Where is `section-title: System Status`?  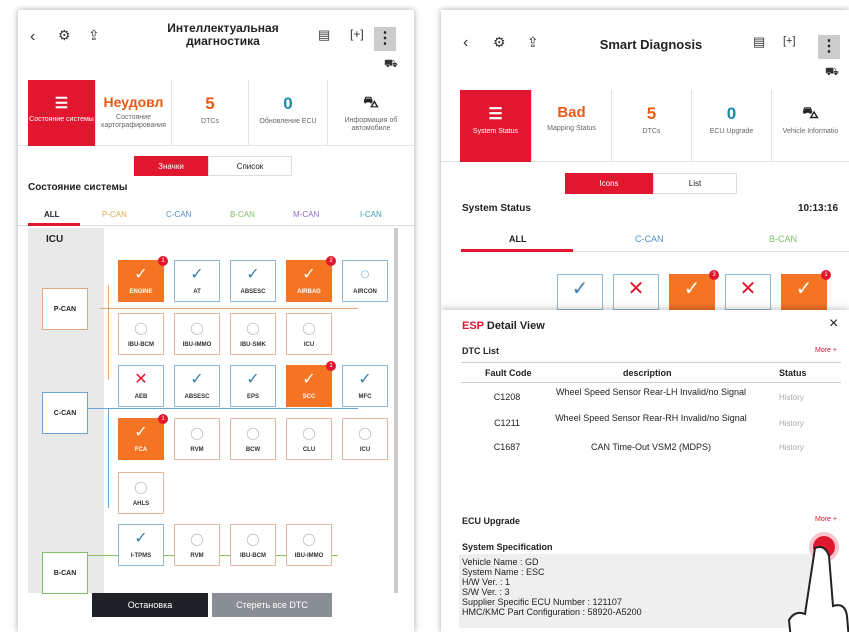
section-title: System Status is located at coordinates (496, 208).